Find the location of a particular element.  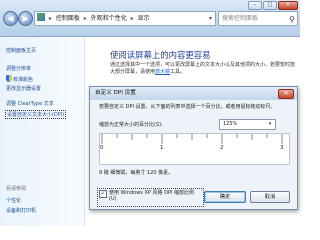

search-icon: ⚲ is located at coordinates (292, 19).